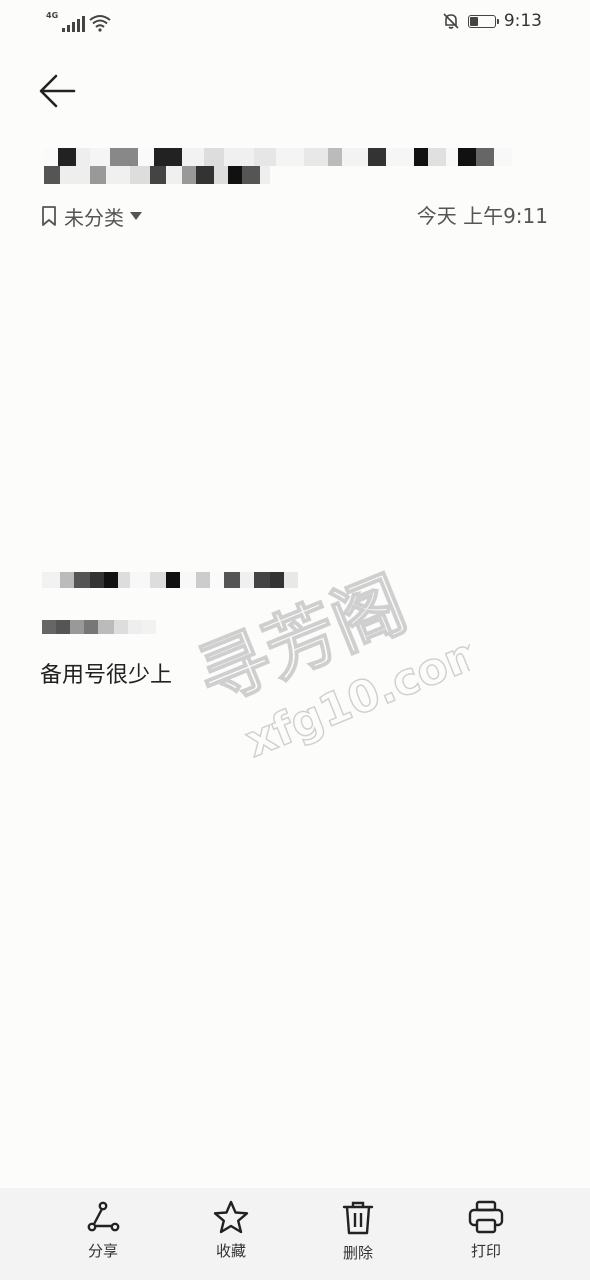 Image resolution: width=590 pixels, height=1280 pixels. I want to click on back-button, so click(58, 92).